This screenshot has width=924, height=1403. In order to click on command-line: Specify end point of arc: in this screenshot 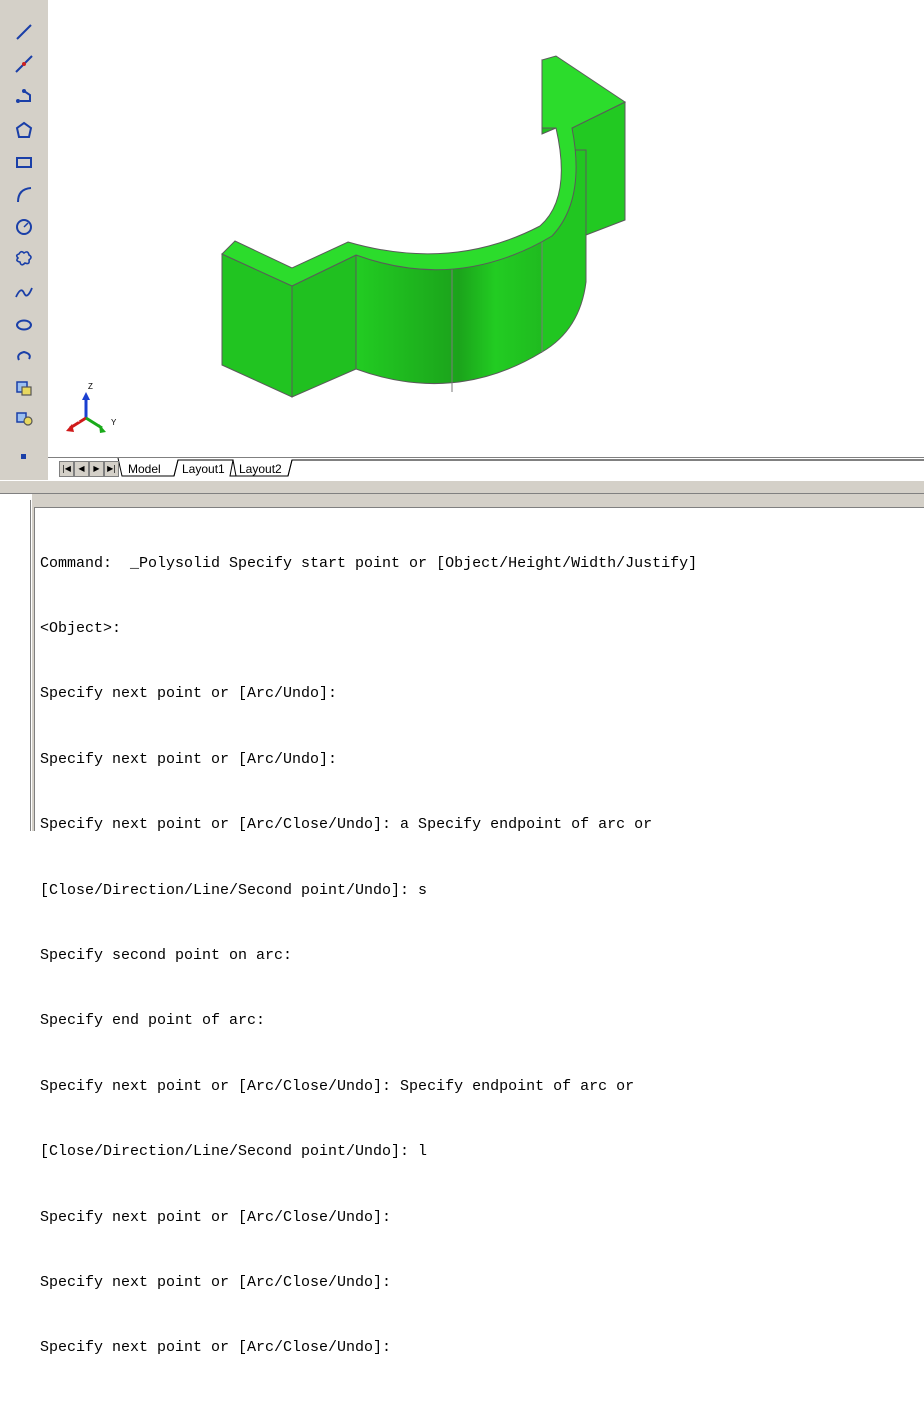, I will do `click(153, 1021)`.